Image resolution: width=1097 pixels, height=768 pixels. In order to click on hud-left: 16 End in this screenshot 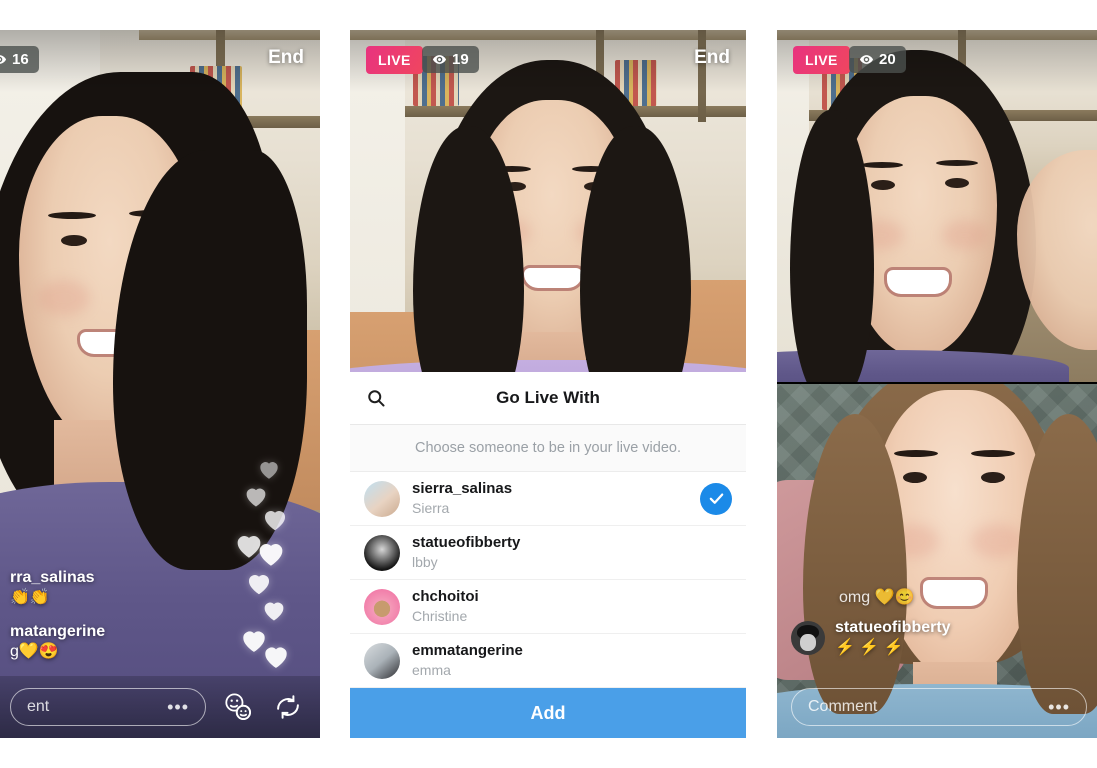, I will do `click(160, 61)`.